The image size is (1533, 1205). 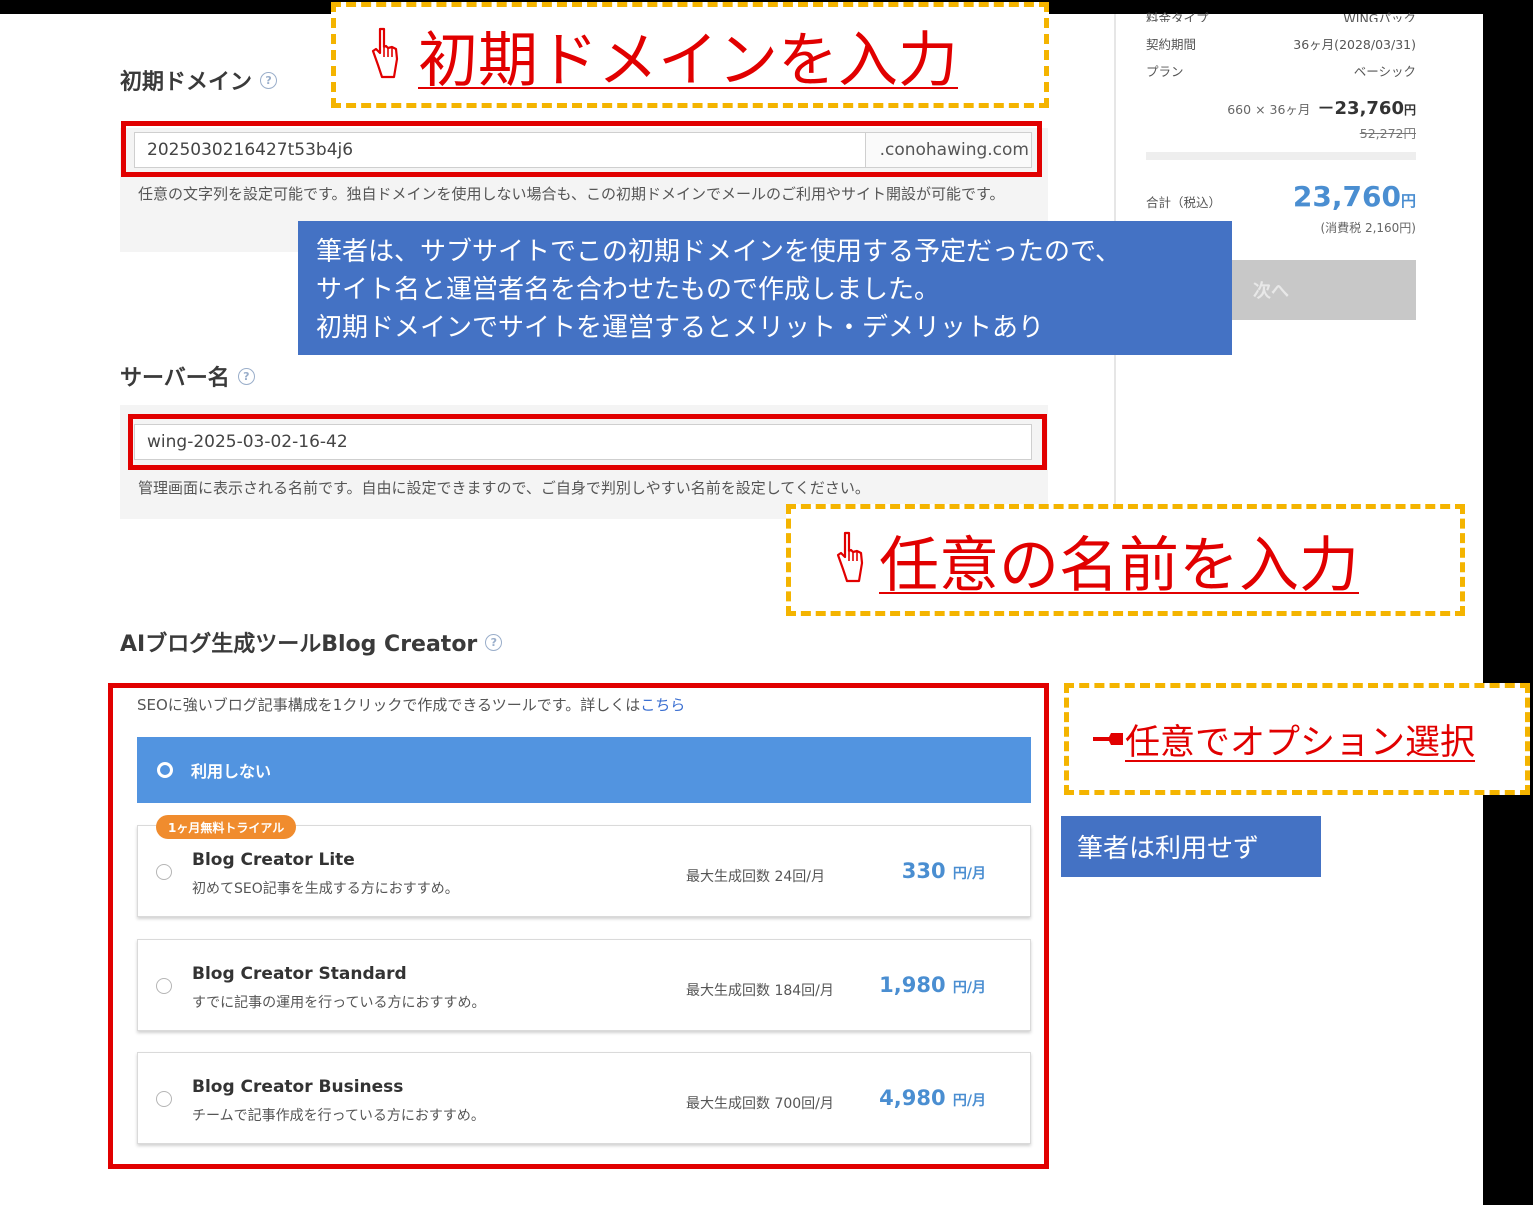 What do you see at coordinates (1354, 44) in the screenshot?
I see `summary-period-value: 36ヶ月(2028/03/31)` at bounding box center [1354, 44].